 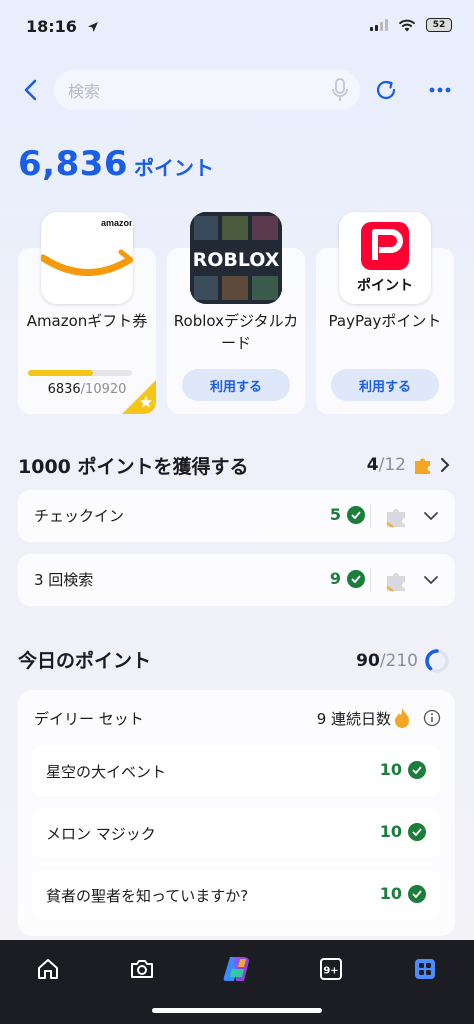 What do you see at coordinates (408, 465) in the screenshot?
I see `earn-progress: 4/12` at bounding box center [408, 465].